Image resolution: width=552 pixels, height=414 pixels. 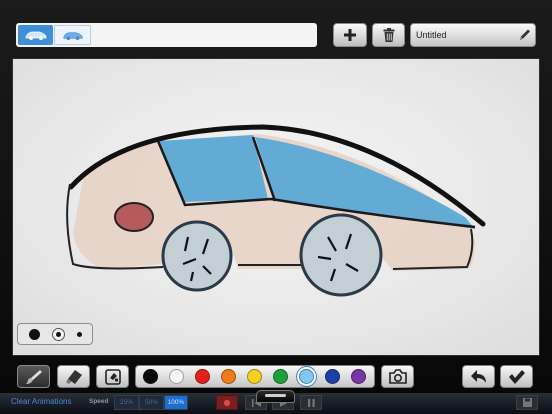 I want to click on speed-option-100: 100%, so click(x=176, y=402).